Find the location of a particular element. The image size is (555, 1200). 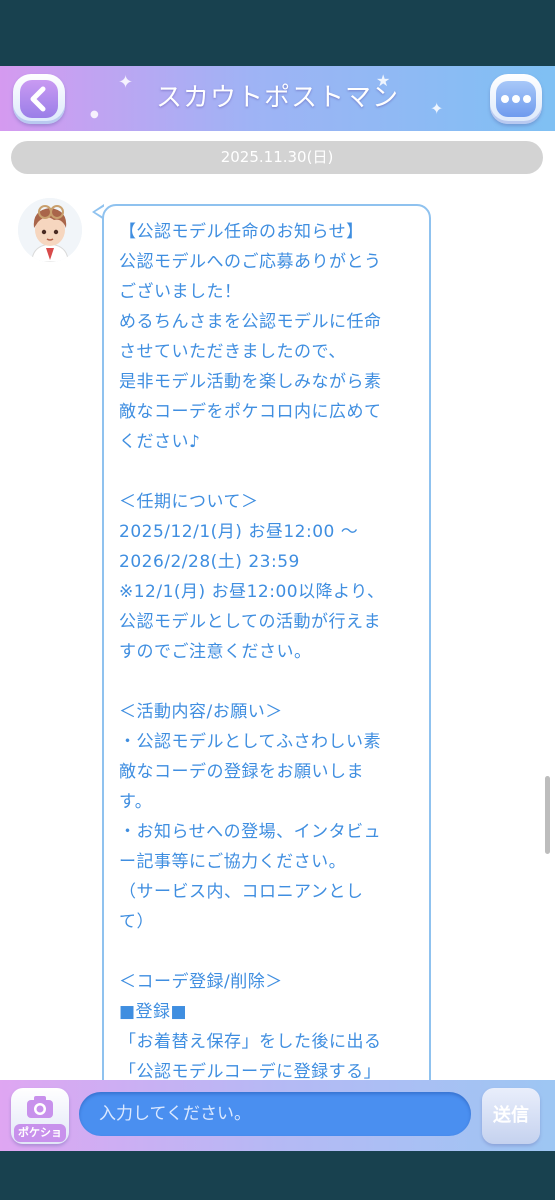

pokesho-camera-button: ポケショ is located at coordinates (40, 1116).